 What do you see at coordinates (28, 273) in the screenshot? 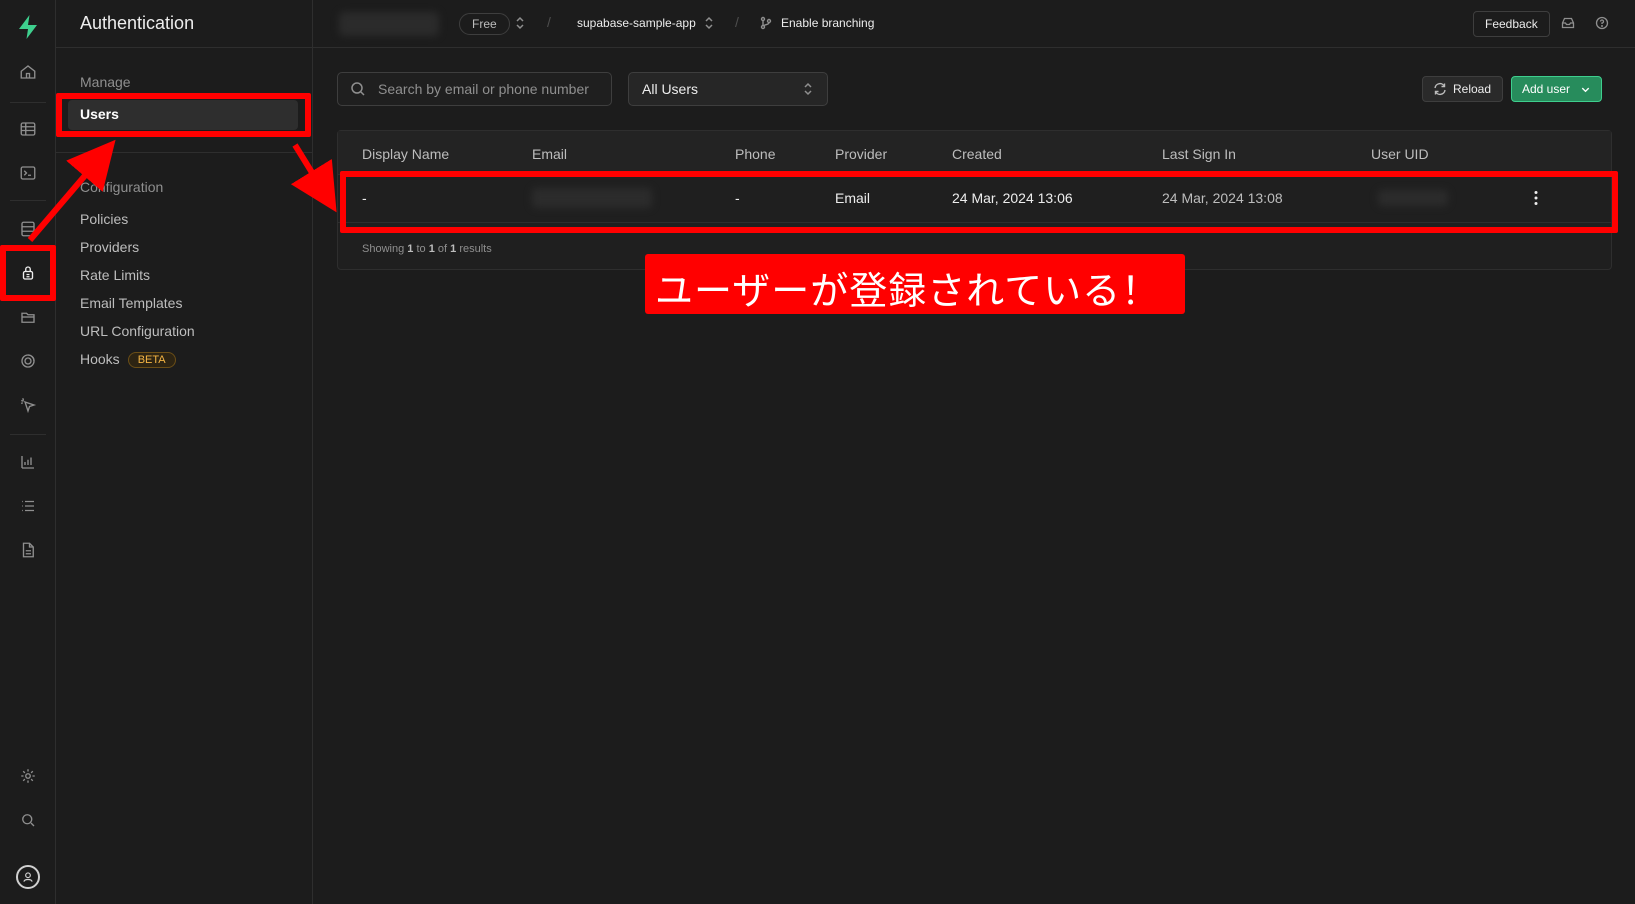
I see `highlight-auth-icon` at bounding box center [28, 273].